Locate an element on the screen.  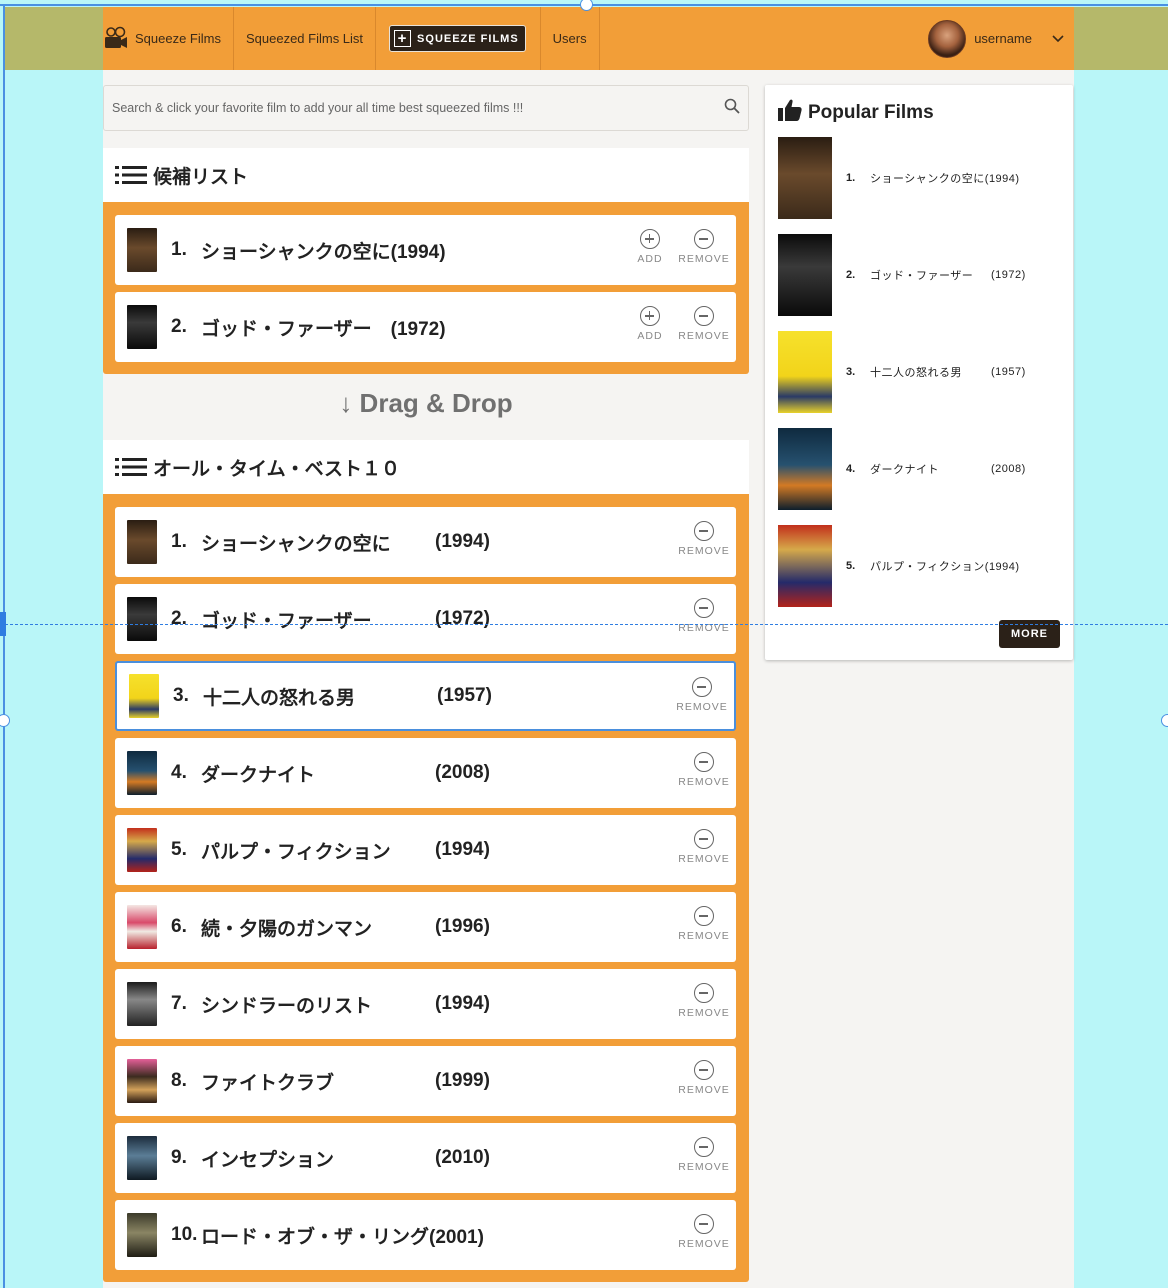
candidate-card: 2. ゴッド・ファーザー (1972) ADD REMOVE is located at coordinates (425, 327).